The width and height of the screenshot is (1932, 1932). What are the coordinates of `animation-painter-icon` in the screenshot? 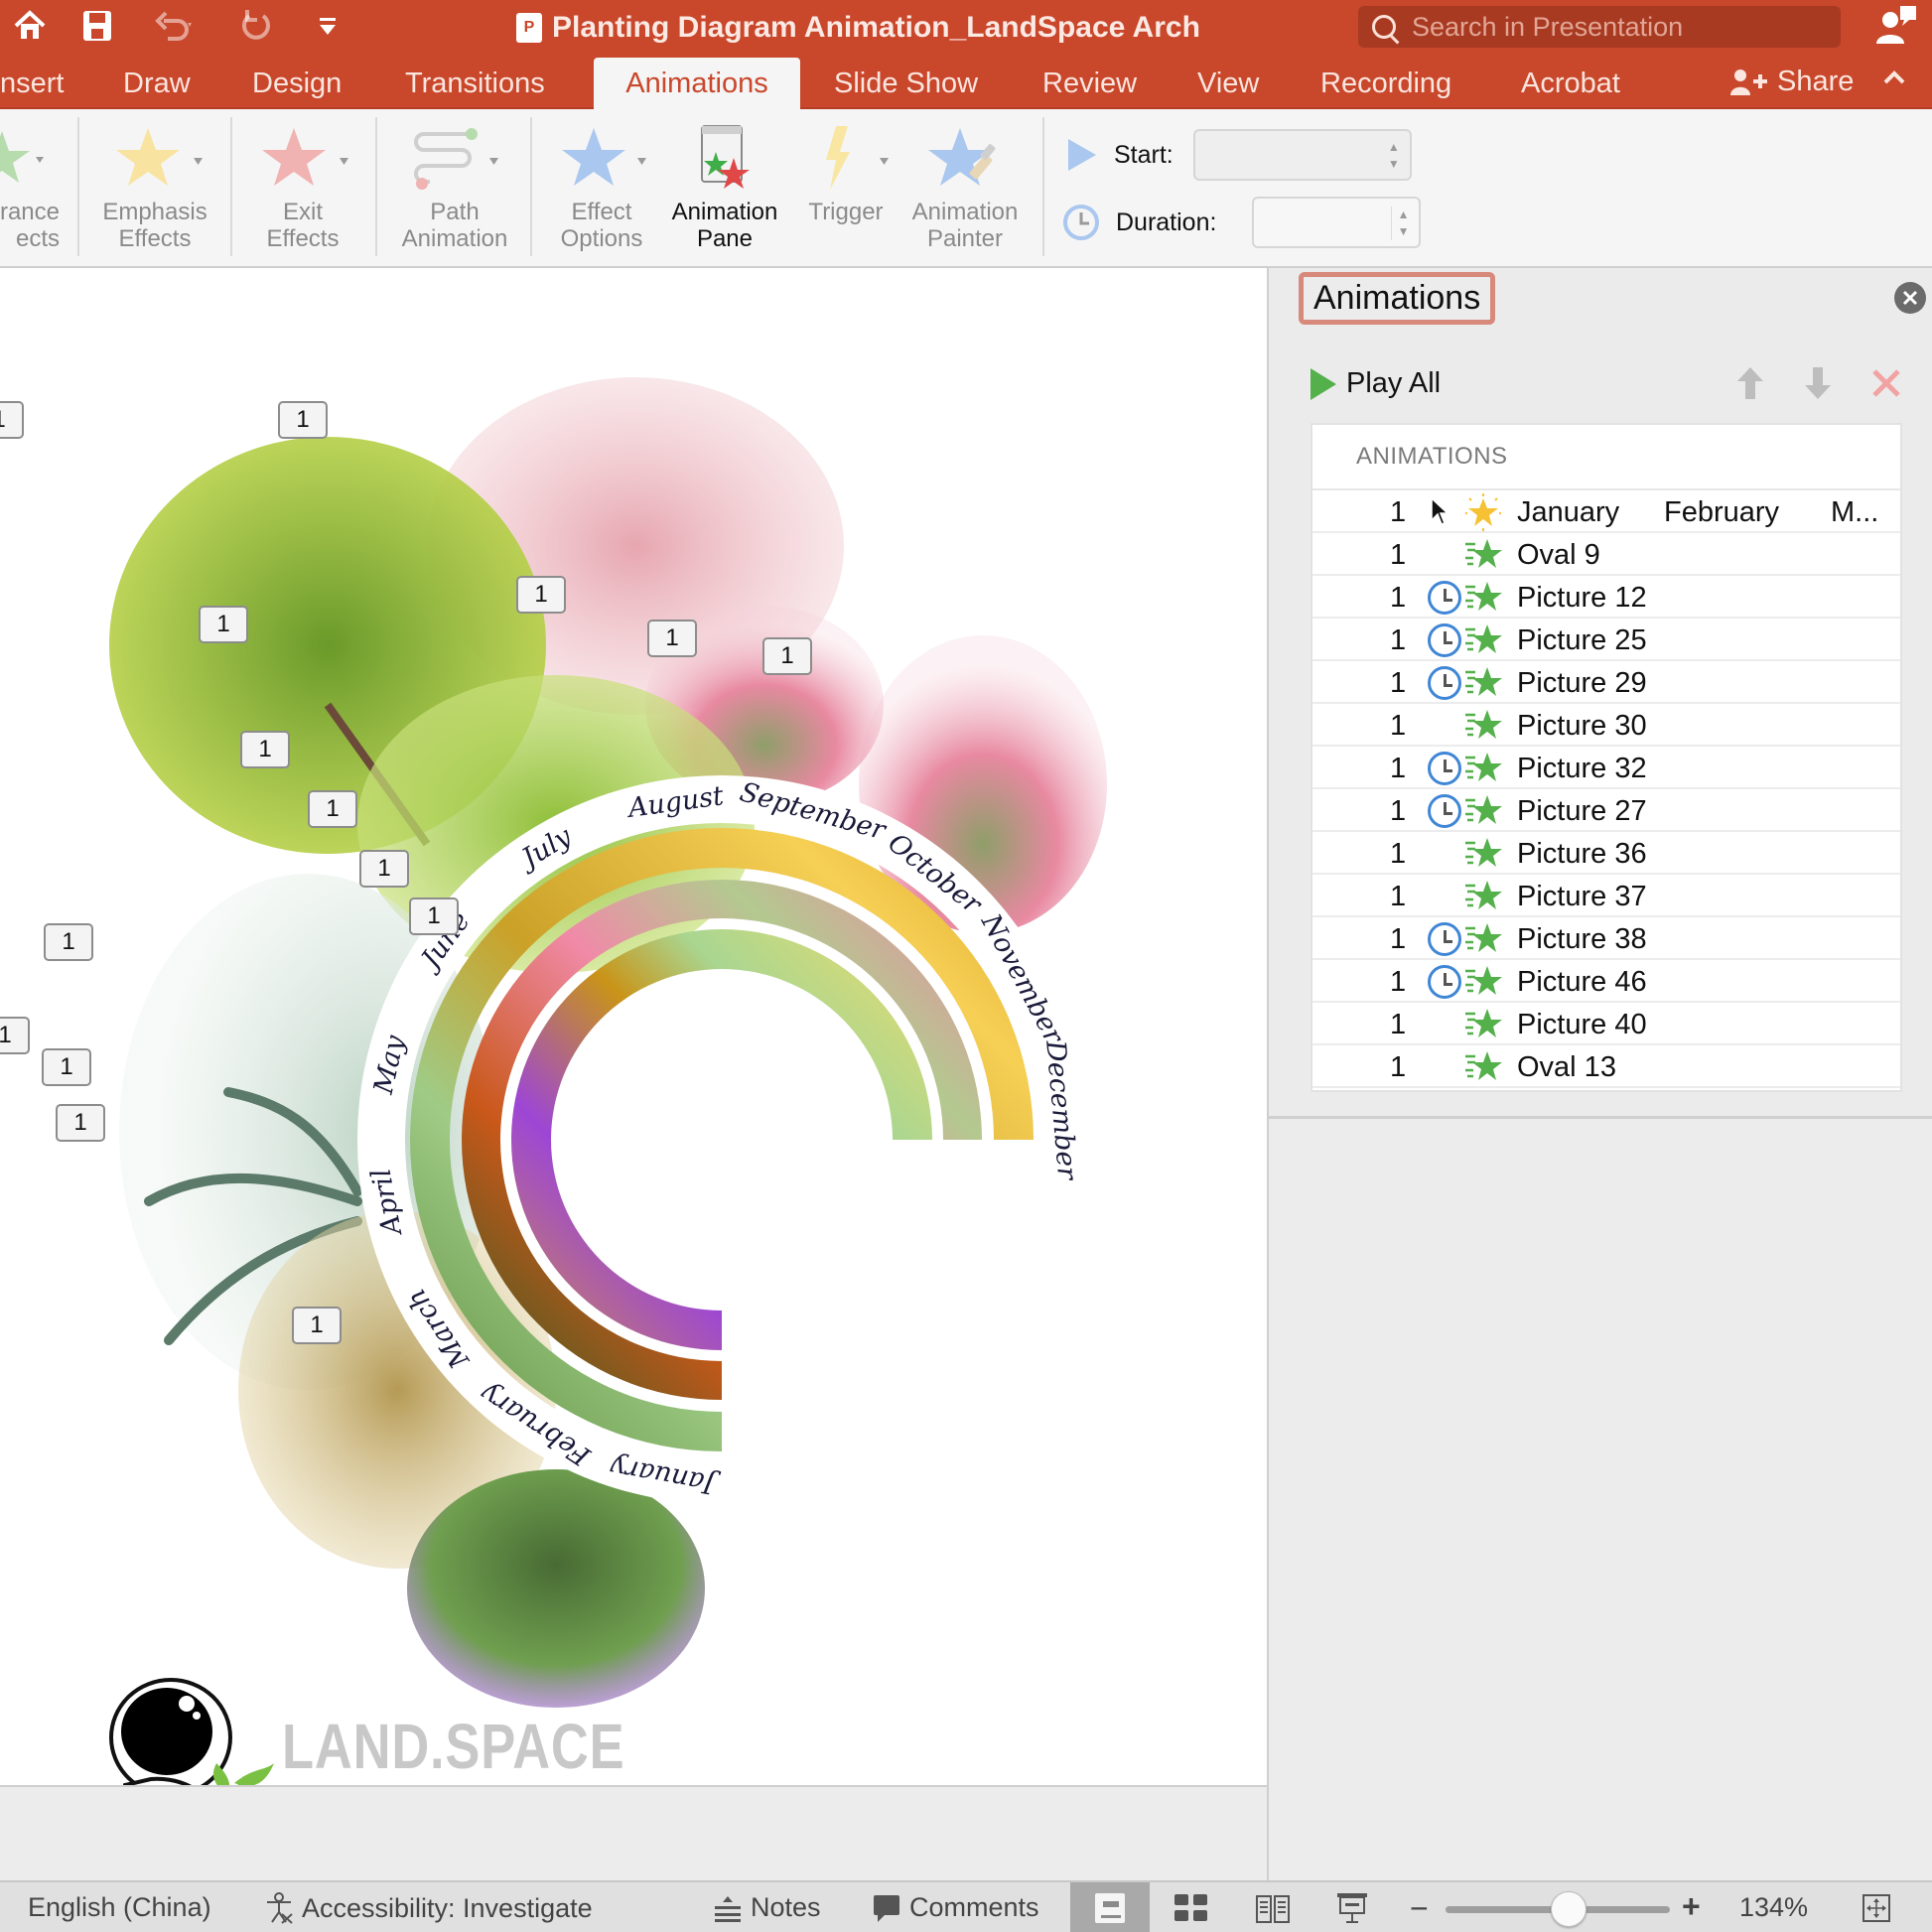 It's located at (962, 157).